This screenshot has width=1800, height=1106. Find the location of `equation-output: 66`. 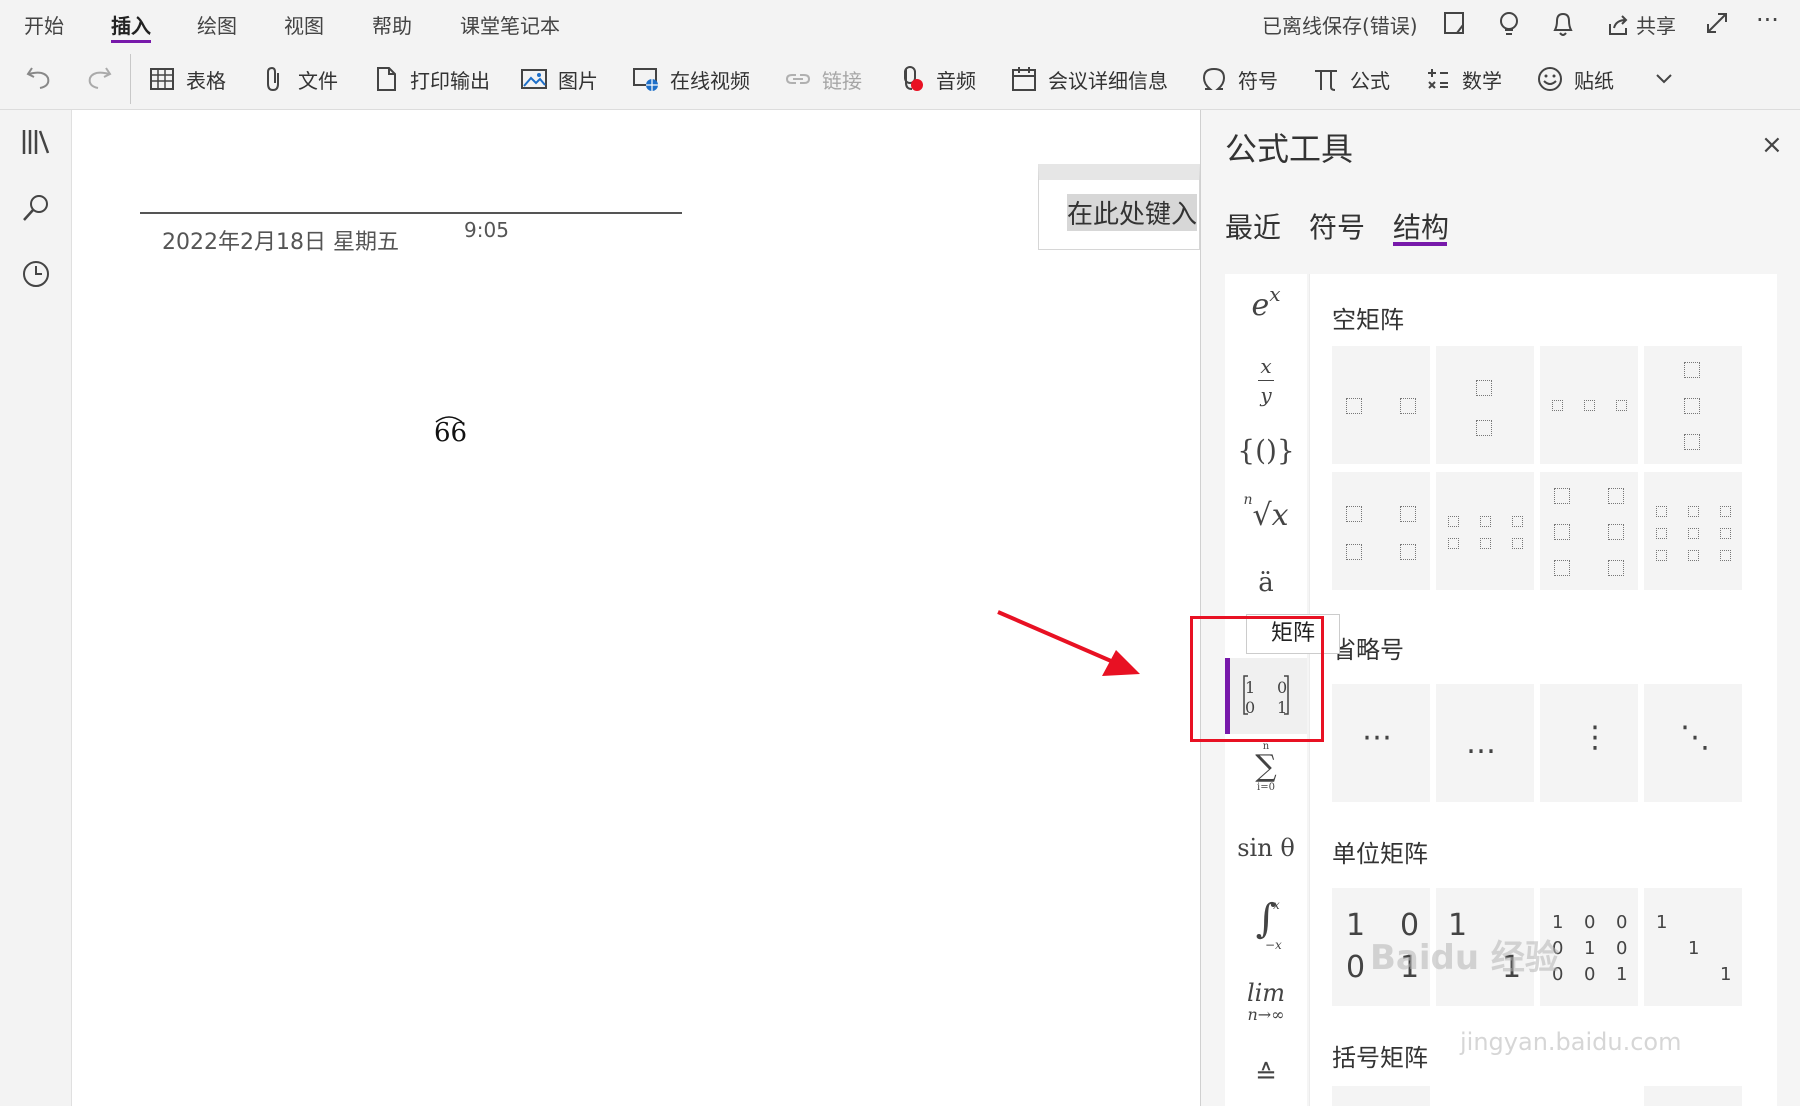

equation-output: 66 is located at coordinates (450, 432).